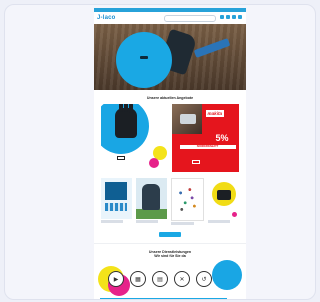 This screenshot has height=302, width=320. Describe the element at coordinates (138, 279) in the screenshot. I see `calendar-icon: ▦` at that location.